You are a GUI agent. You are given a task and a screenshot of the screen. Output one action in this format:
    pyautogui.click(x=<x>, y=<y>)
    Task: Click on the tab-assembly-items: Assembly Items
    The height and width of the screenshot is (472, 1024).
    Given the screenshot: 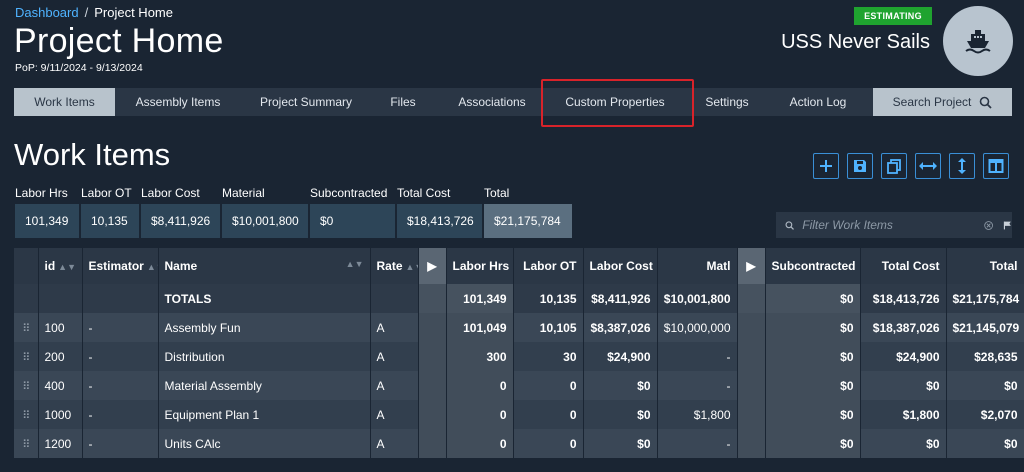 What is the action you would take?
    pyautogui.click(x=178, y=102)
    